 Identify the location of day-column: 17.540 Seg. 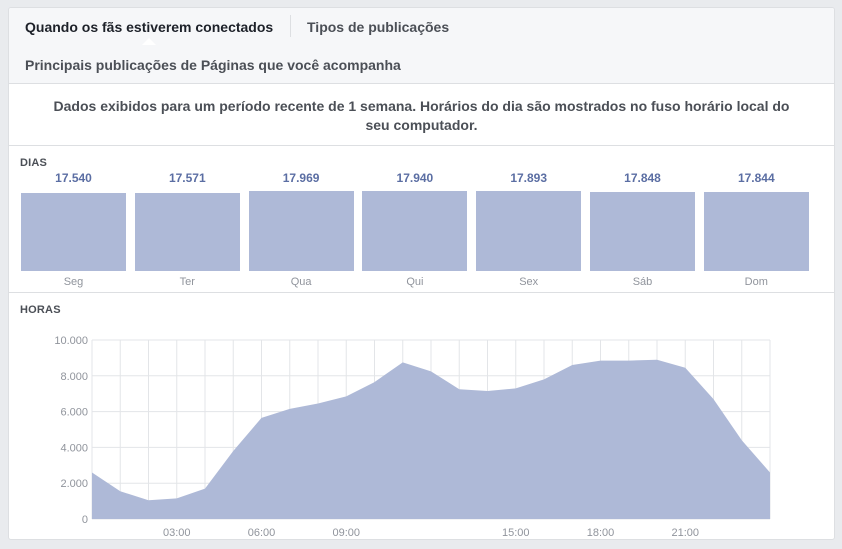
(73, 219).